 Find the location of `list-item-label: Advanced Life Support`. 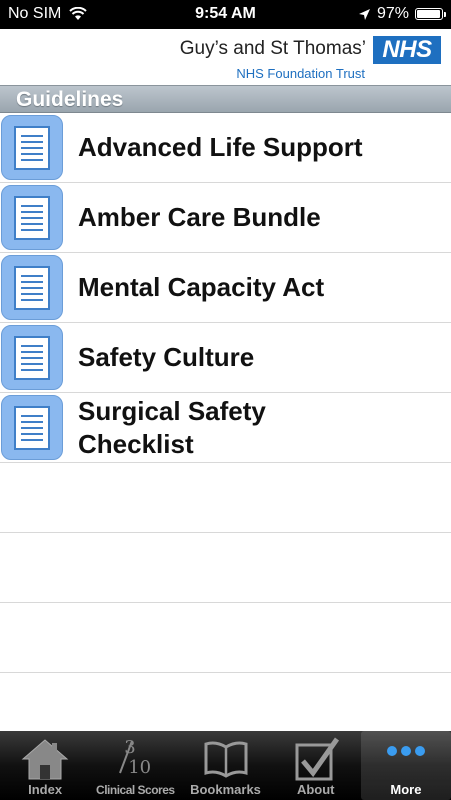

list-item-label: Advanced Life Support is located at coordinates (220, 147).